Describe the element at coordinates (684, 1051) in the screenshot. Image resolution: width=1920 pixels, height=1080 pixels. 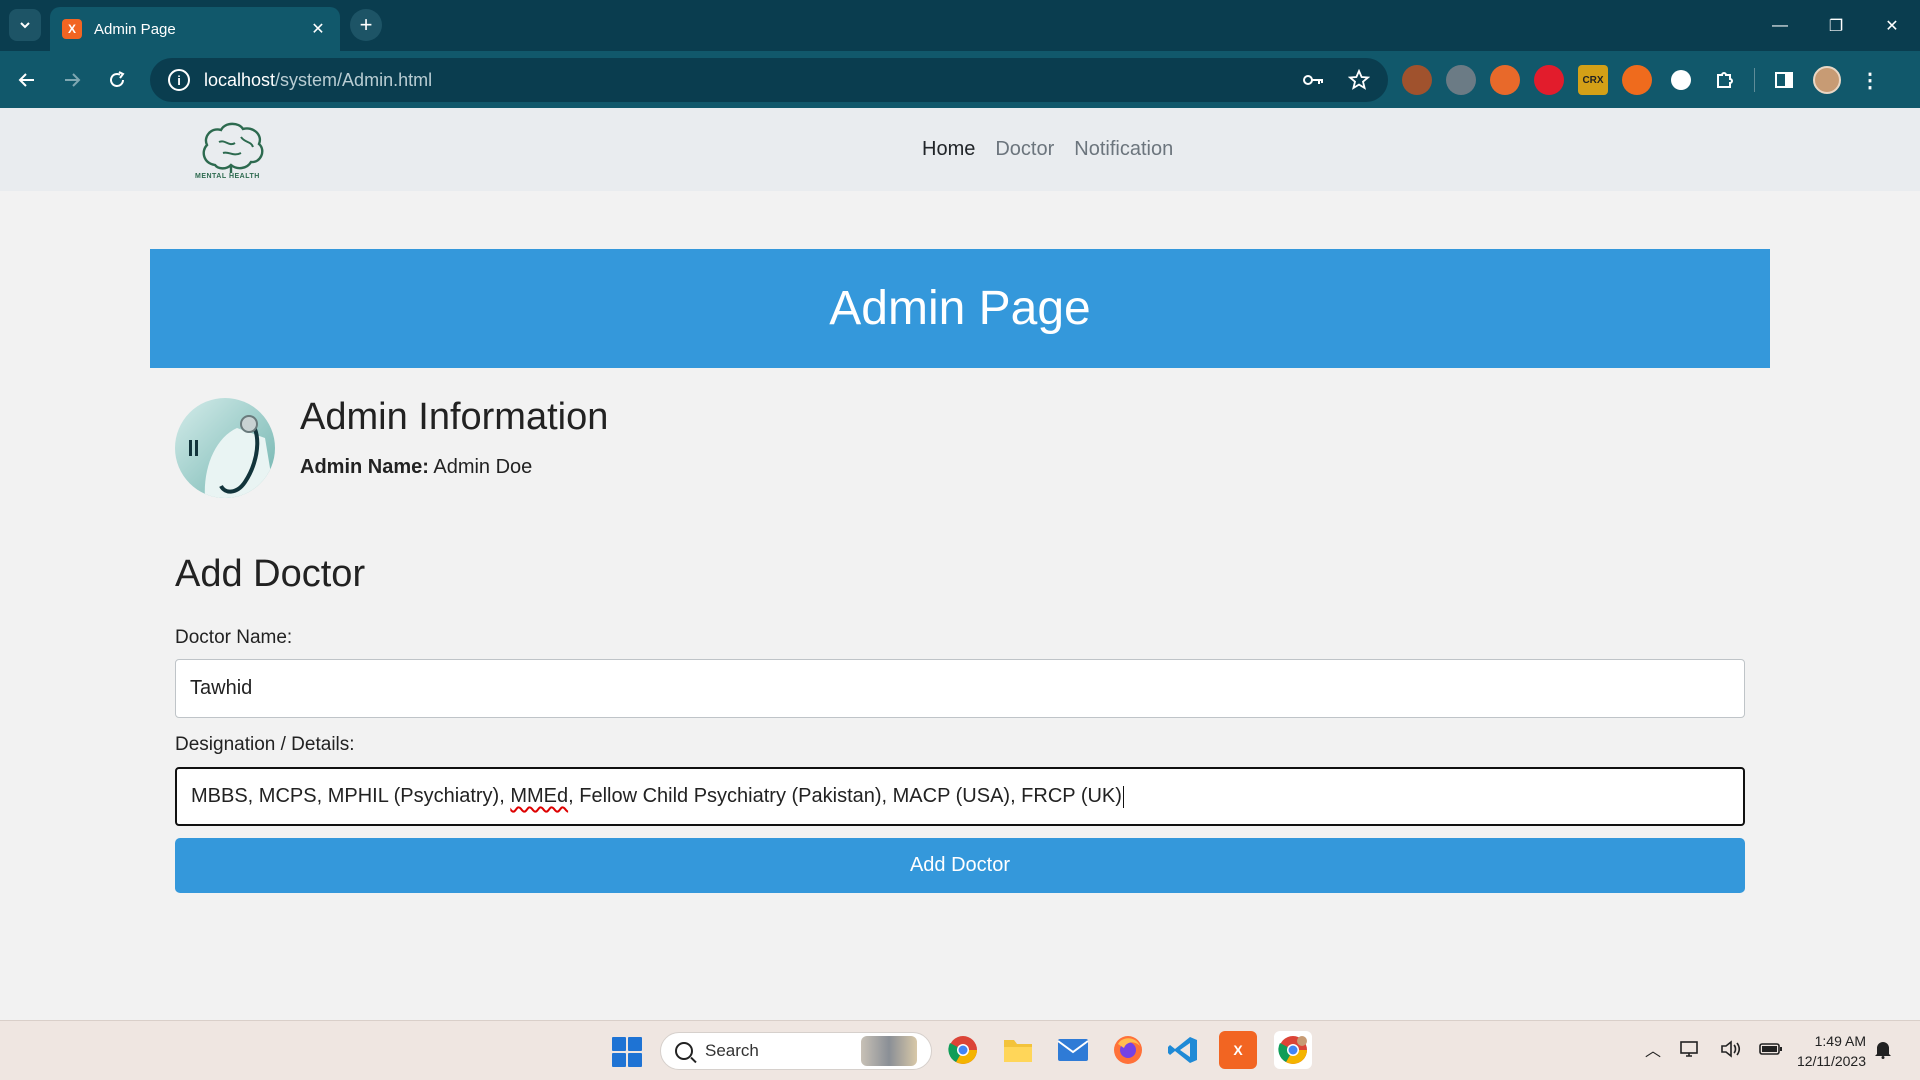
I see `search-icon` at that location.